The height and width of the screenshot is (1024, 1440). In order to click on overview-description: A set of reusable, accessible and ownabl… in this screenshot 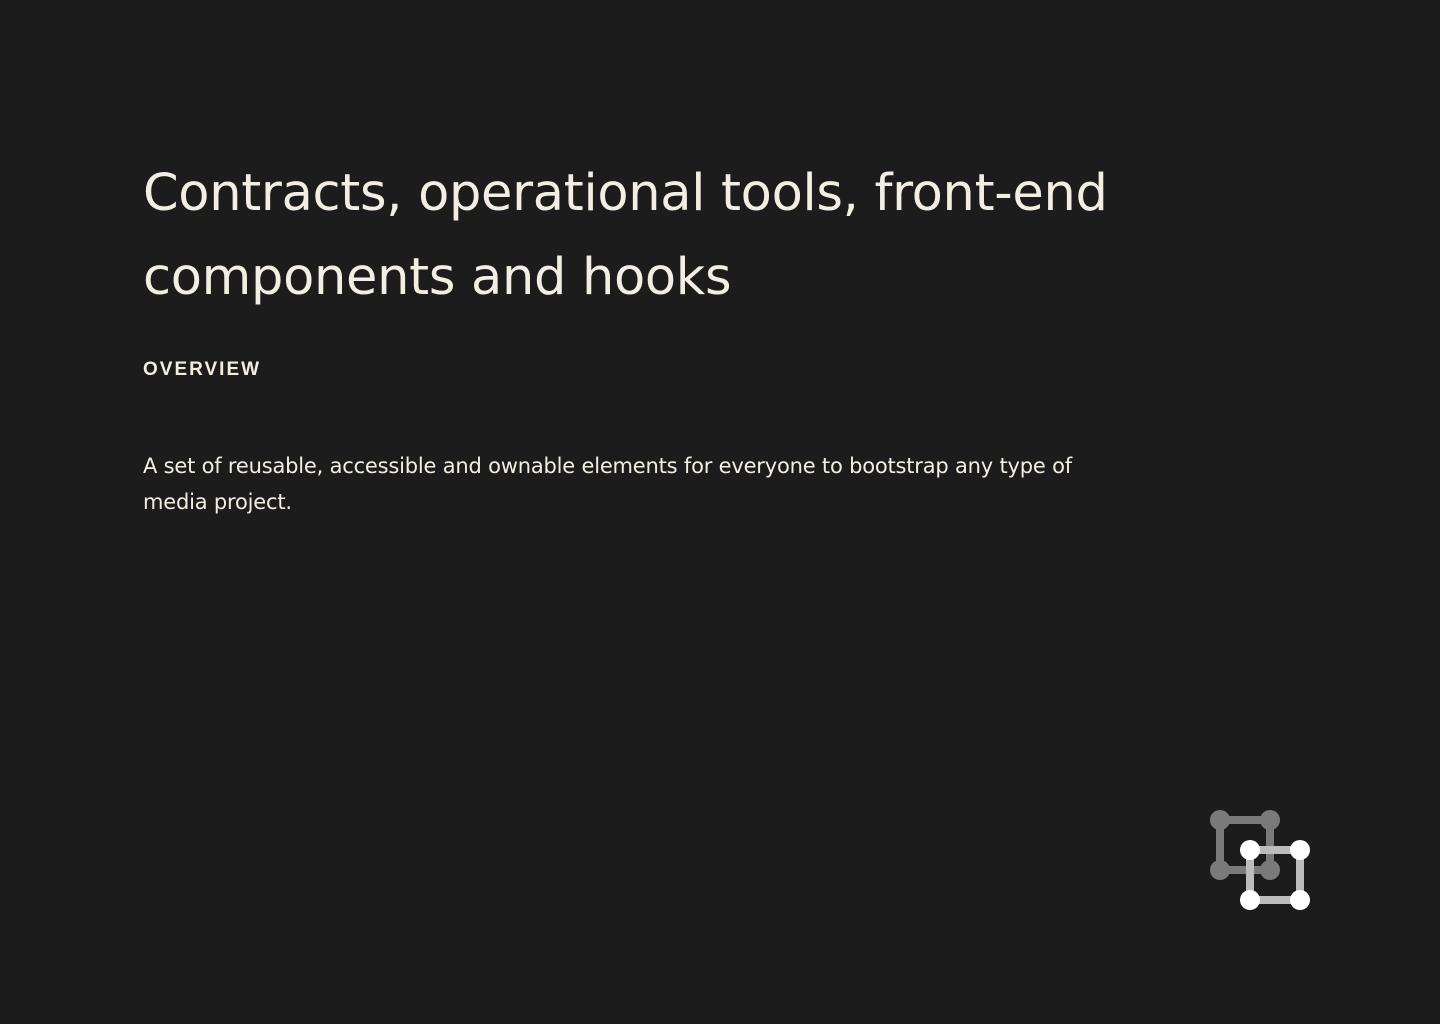, I will do `click(607, 484)`.